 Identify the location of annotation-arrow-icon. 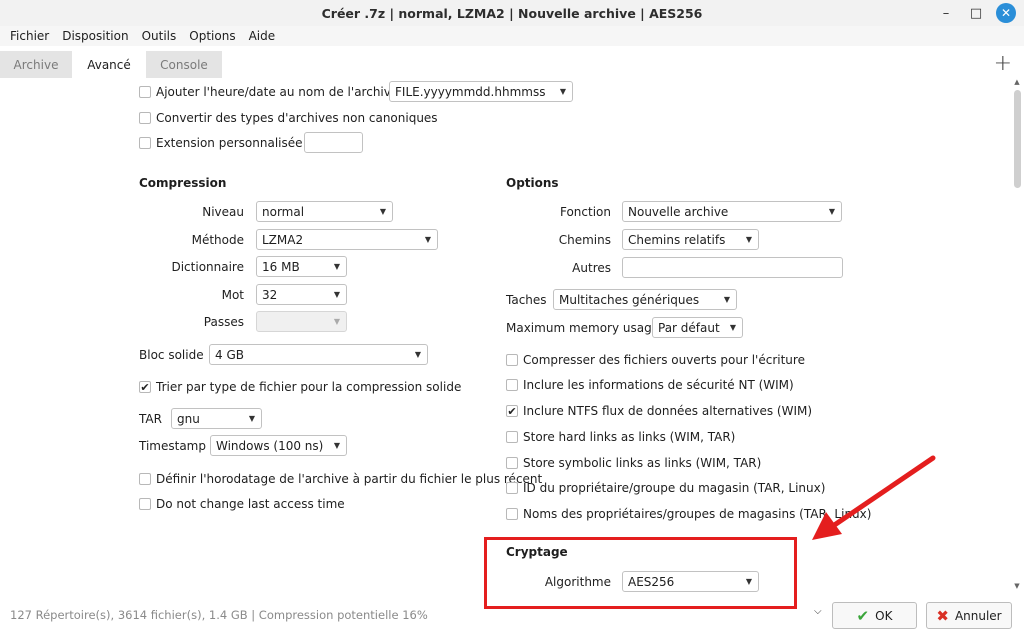
(874, 497).